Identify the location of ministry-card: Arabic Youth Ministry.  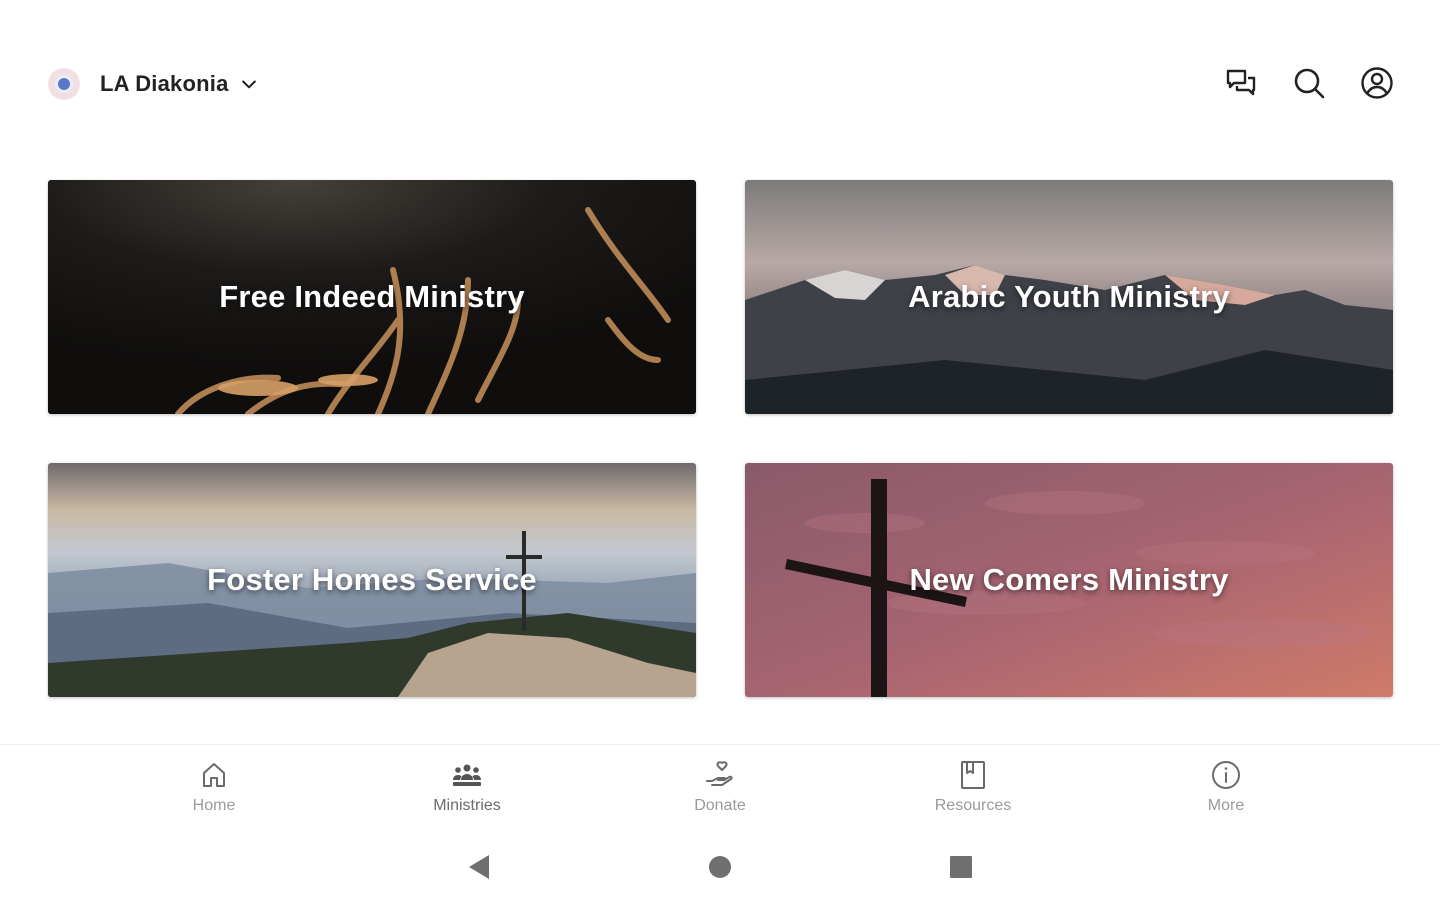
(1069, 297).